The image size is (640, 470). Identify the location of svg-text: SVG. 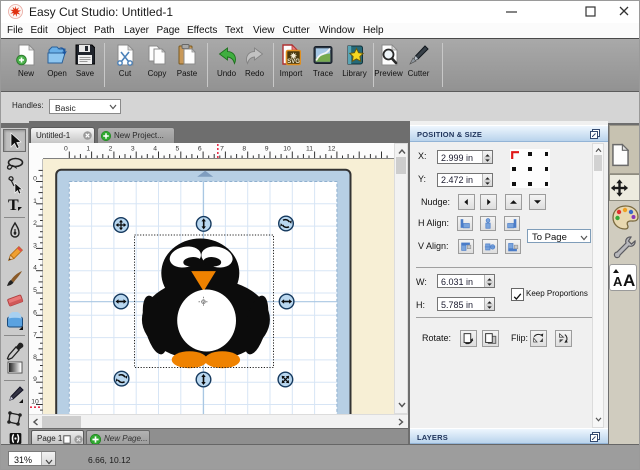
(293, 62).